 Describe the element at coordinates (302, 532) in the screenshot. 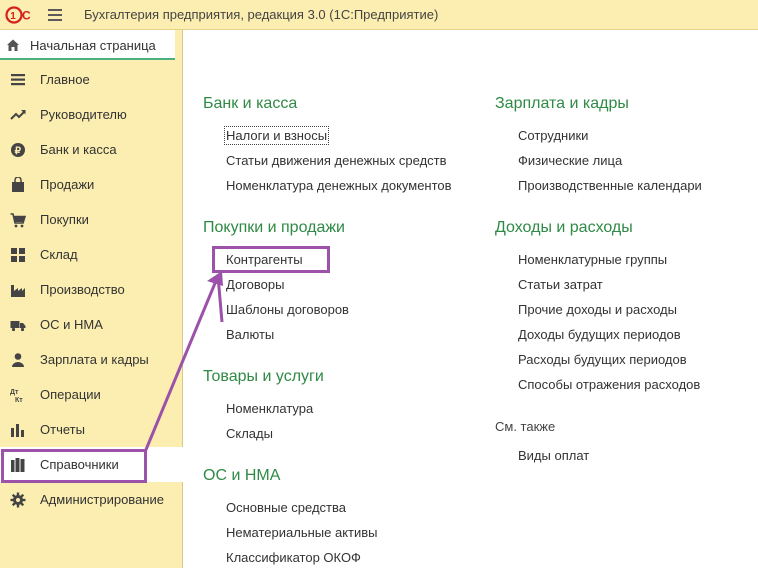

I see `link-intangible-assets: Нематериальные активы` at that location.